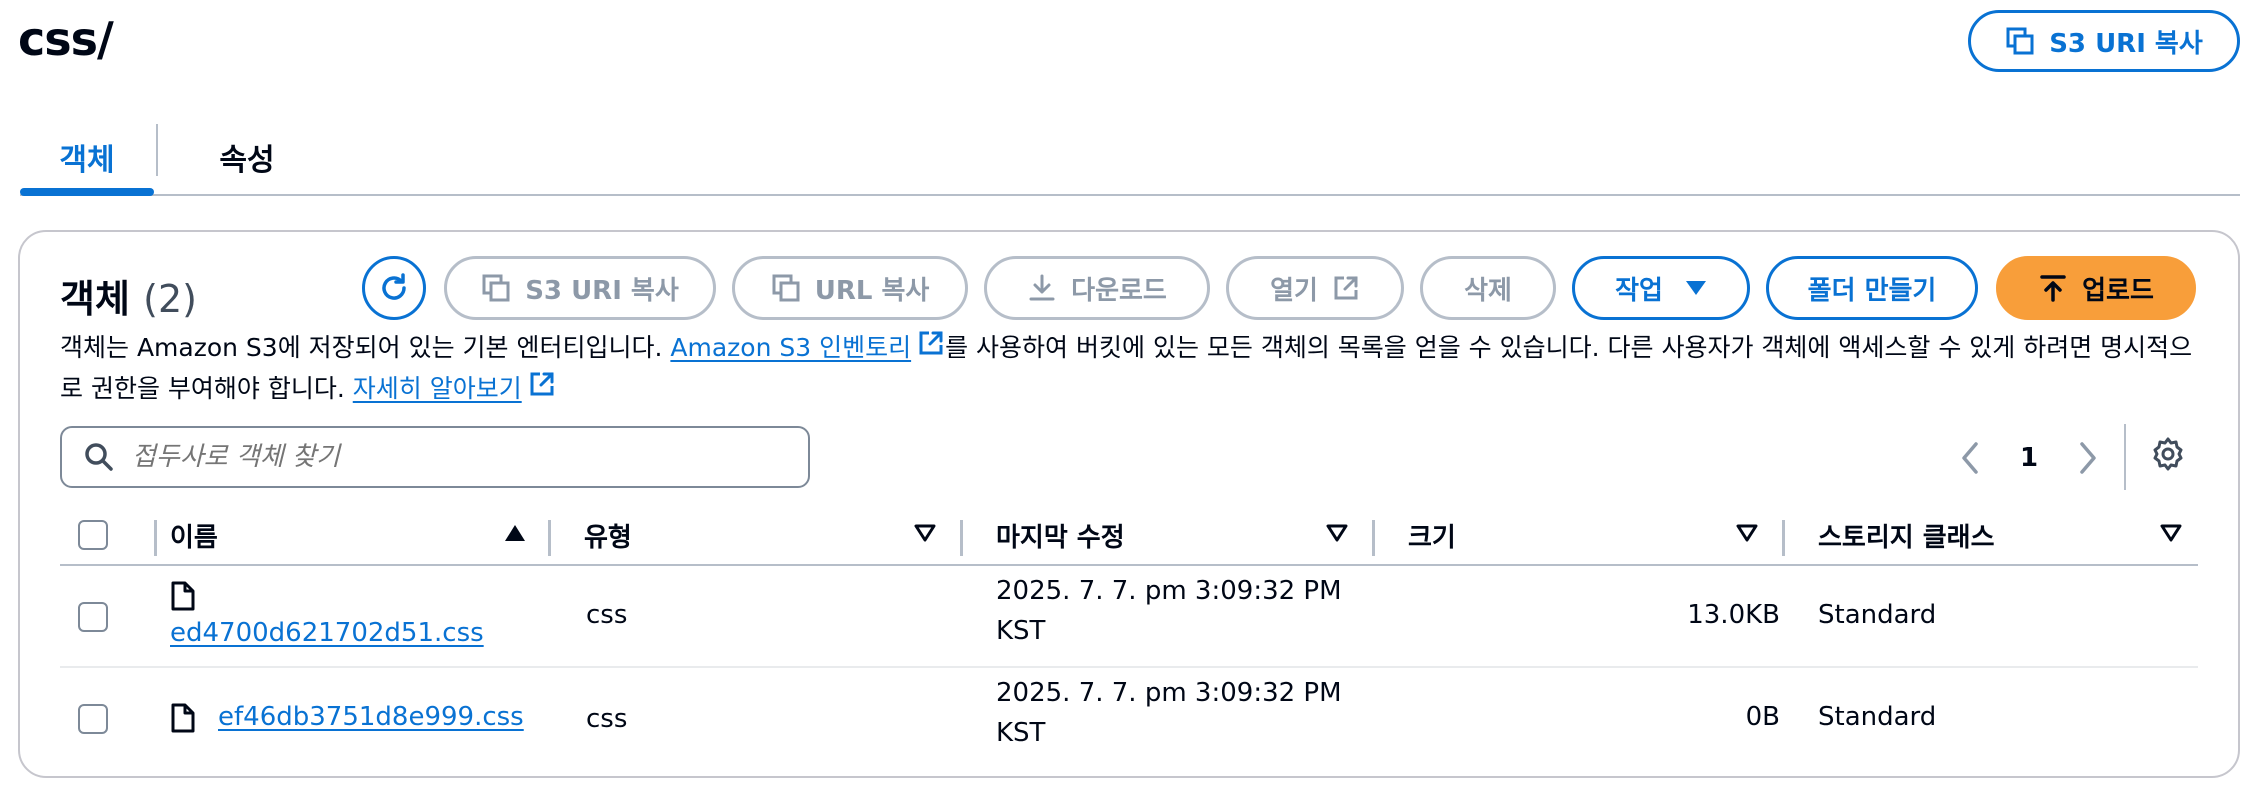 The image size is (2260, 786). I want to click on next-page-button, so click(2088, 458).